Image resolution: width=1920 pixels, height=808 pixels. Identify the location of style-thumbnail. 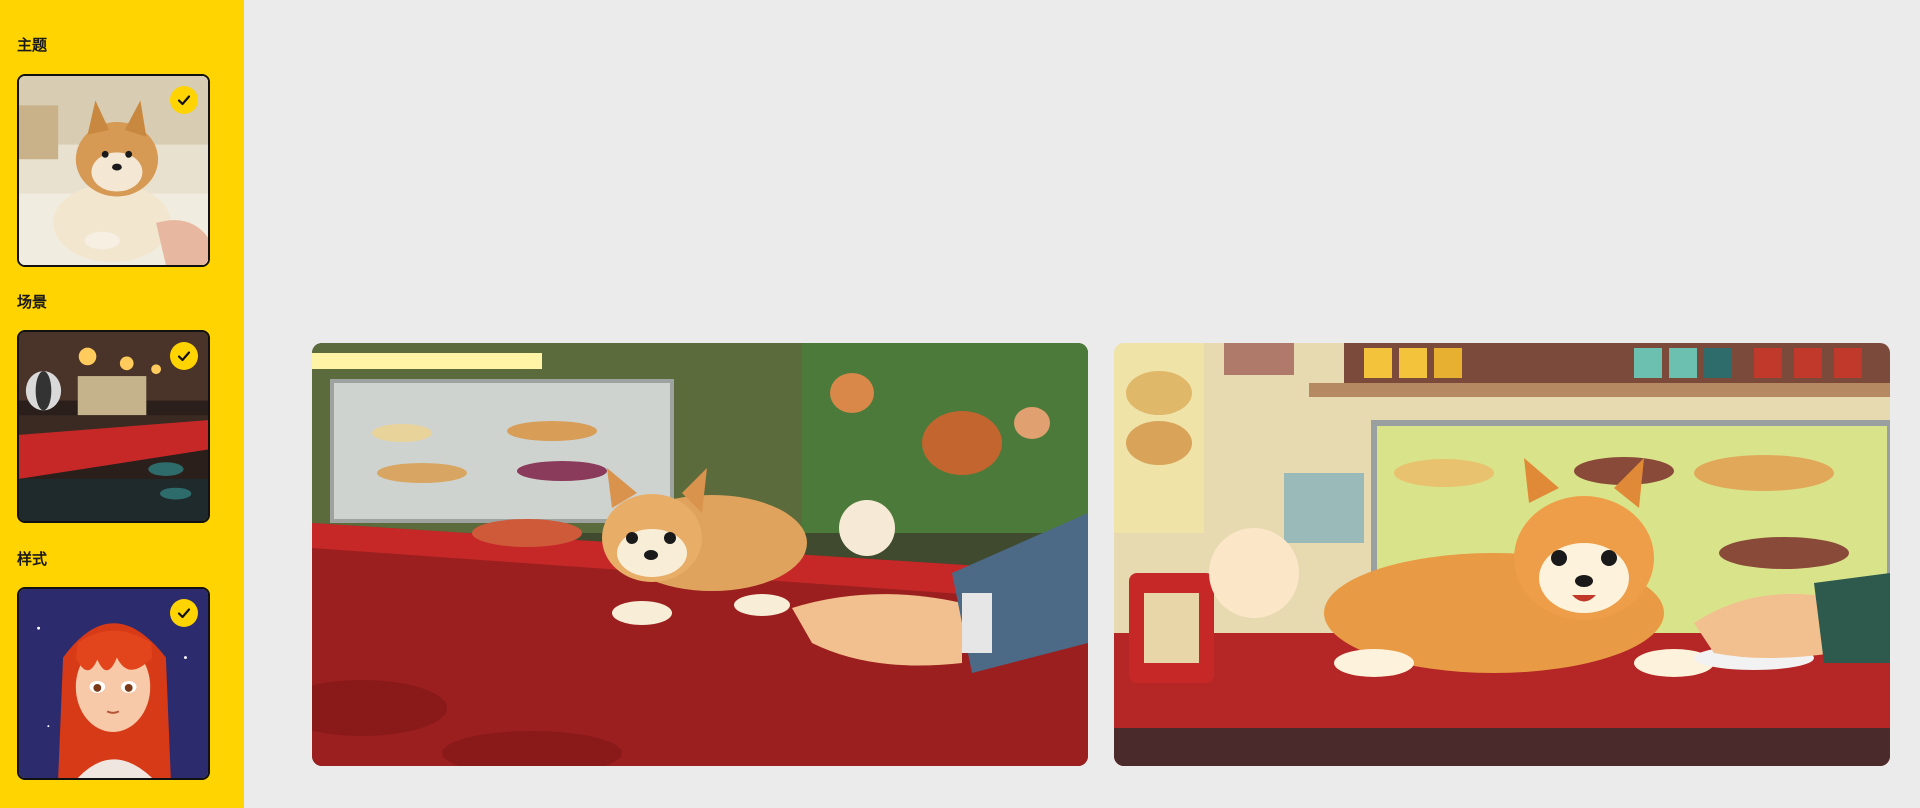
(113, 683).